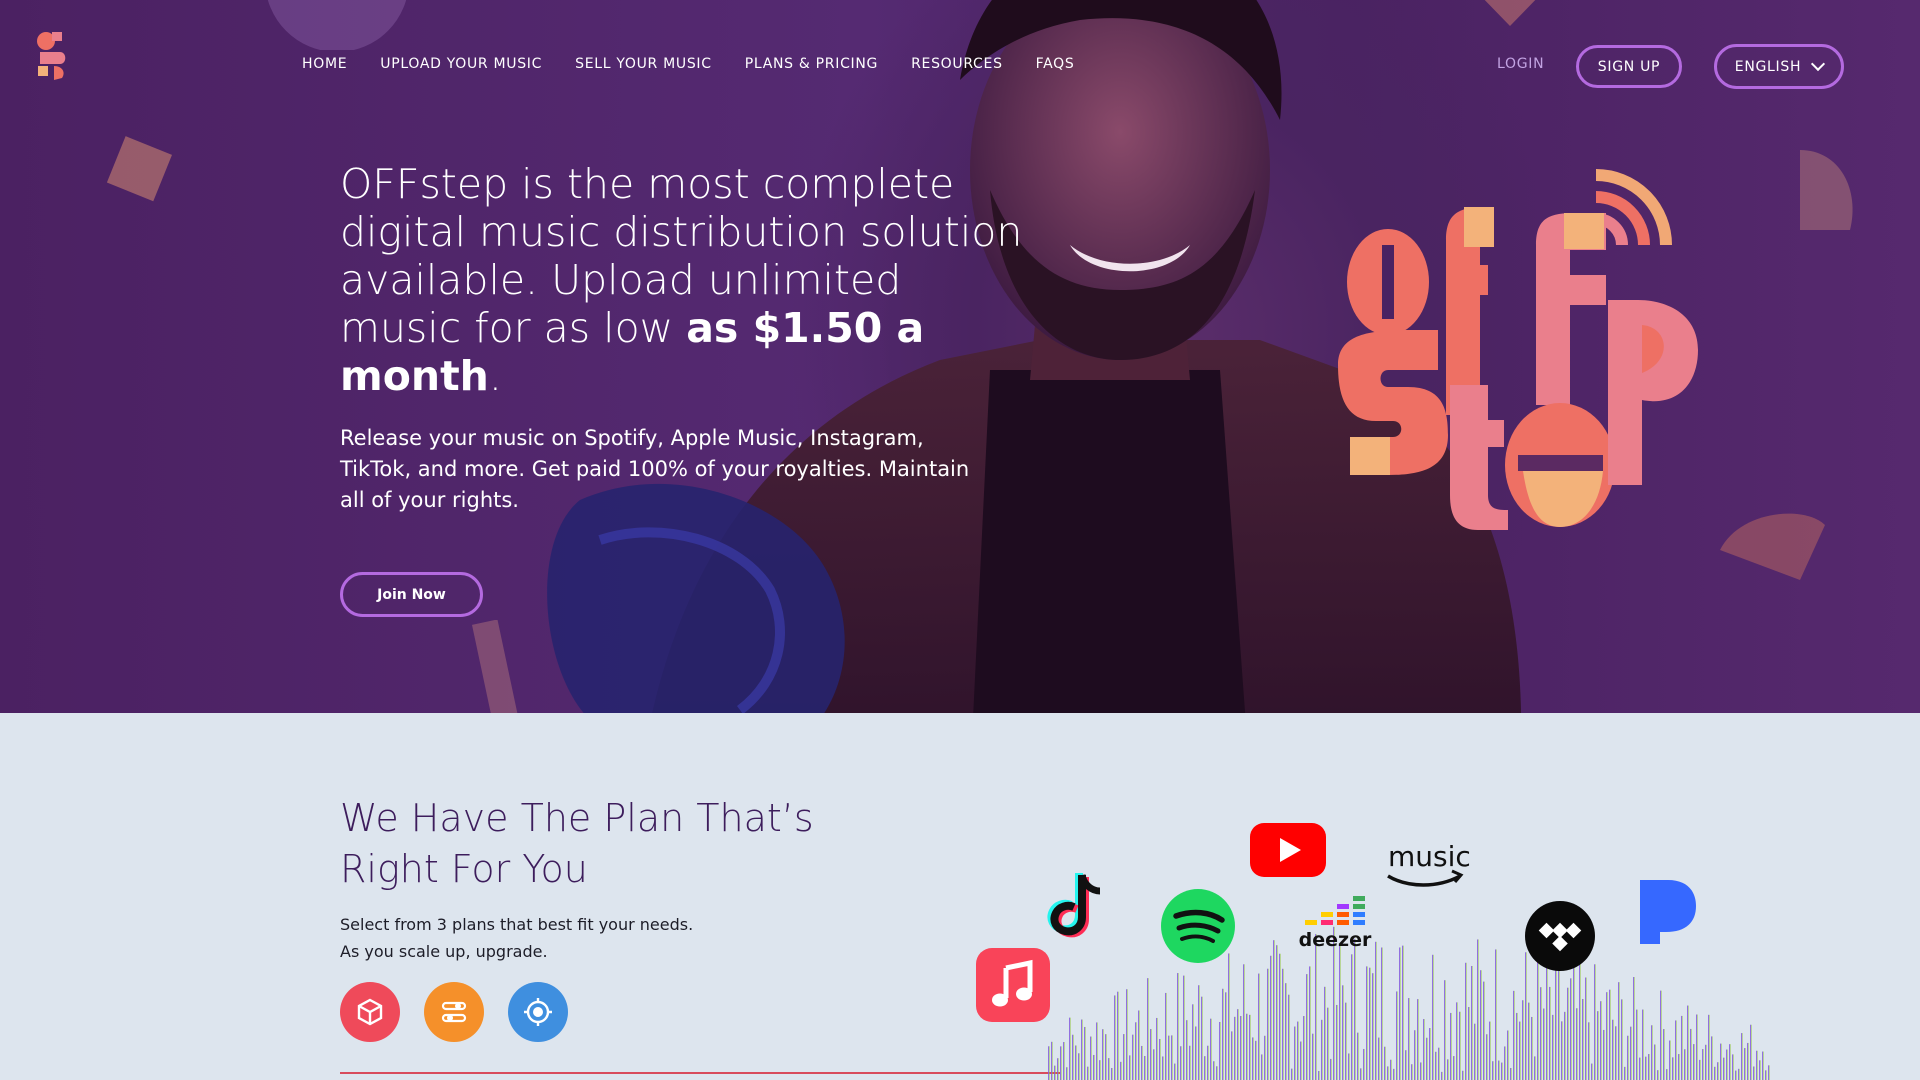 This screenshot has width=1920, height=1080. Describe the element at coordinates (411, 594) in the screenshot. I see `join-now-button: Join Now` at that location.